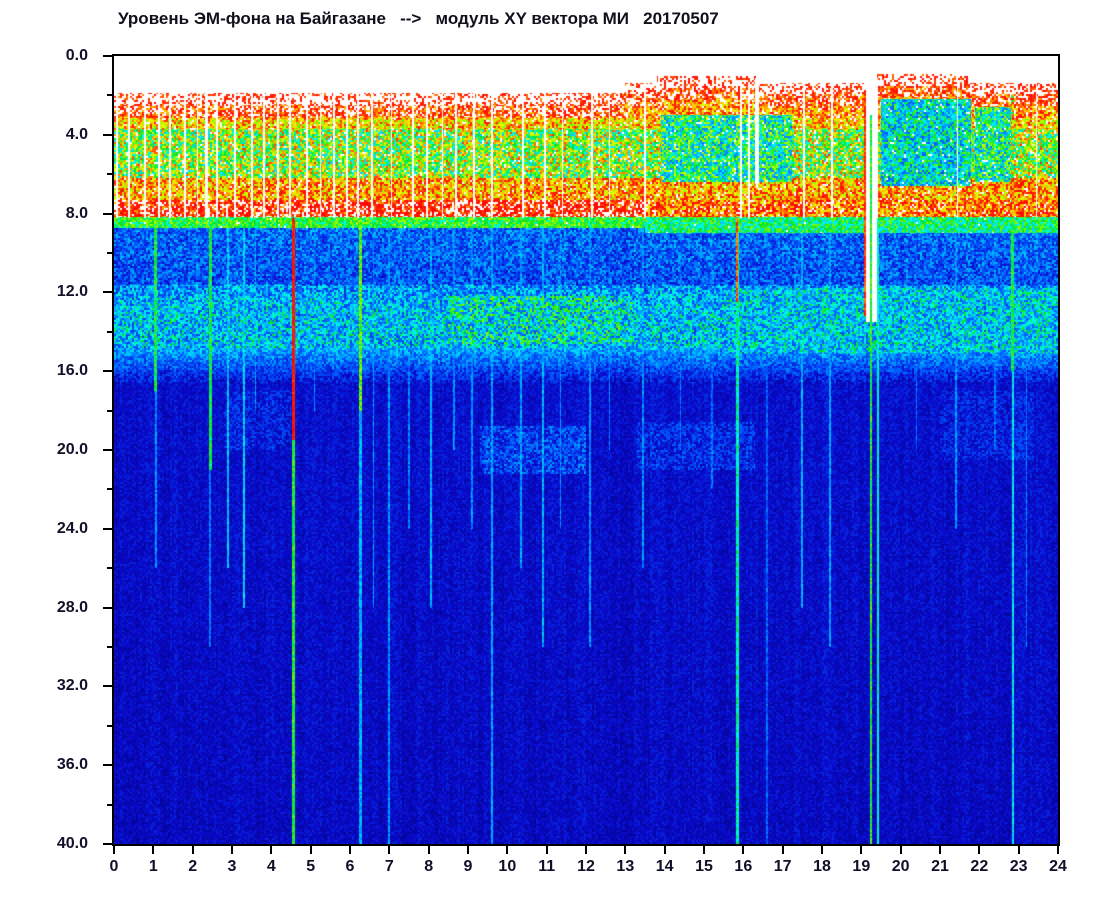  What do you see at coordinates (547, 866) in the screenshot?
I see `x-tick-label: 11` at bounding box center [547, 866].